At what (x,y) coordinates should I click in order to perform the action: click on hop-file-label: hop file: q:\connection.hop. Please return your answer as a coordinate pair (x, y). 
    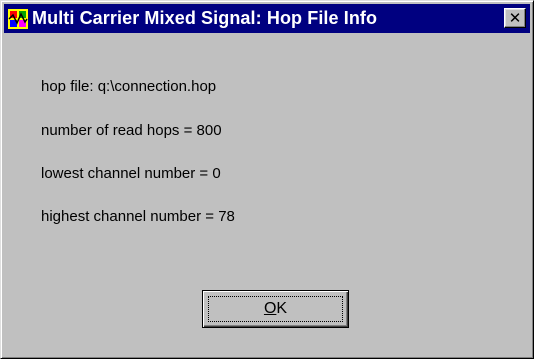
    Looking at the image, I should click on (129, 86).